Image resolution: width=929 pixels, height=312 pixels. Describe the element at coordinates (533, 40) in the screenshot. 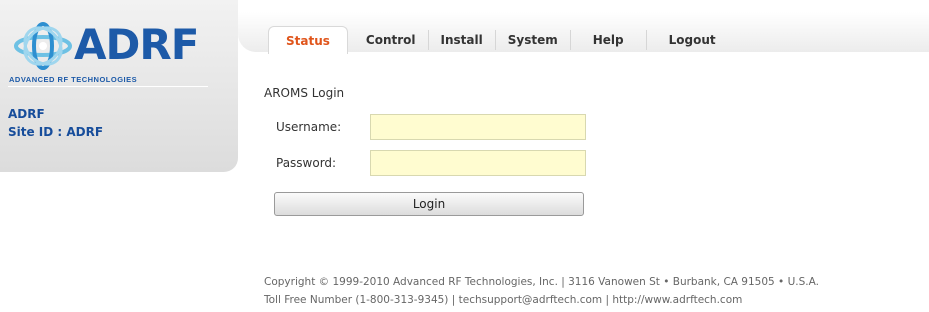

I see `tab-system: System` at that location.